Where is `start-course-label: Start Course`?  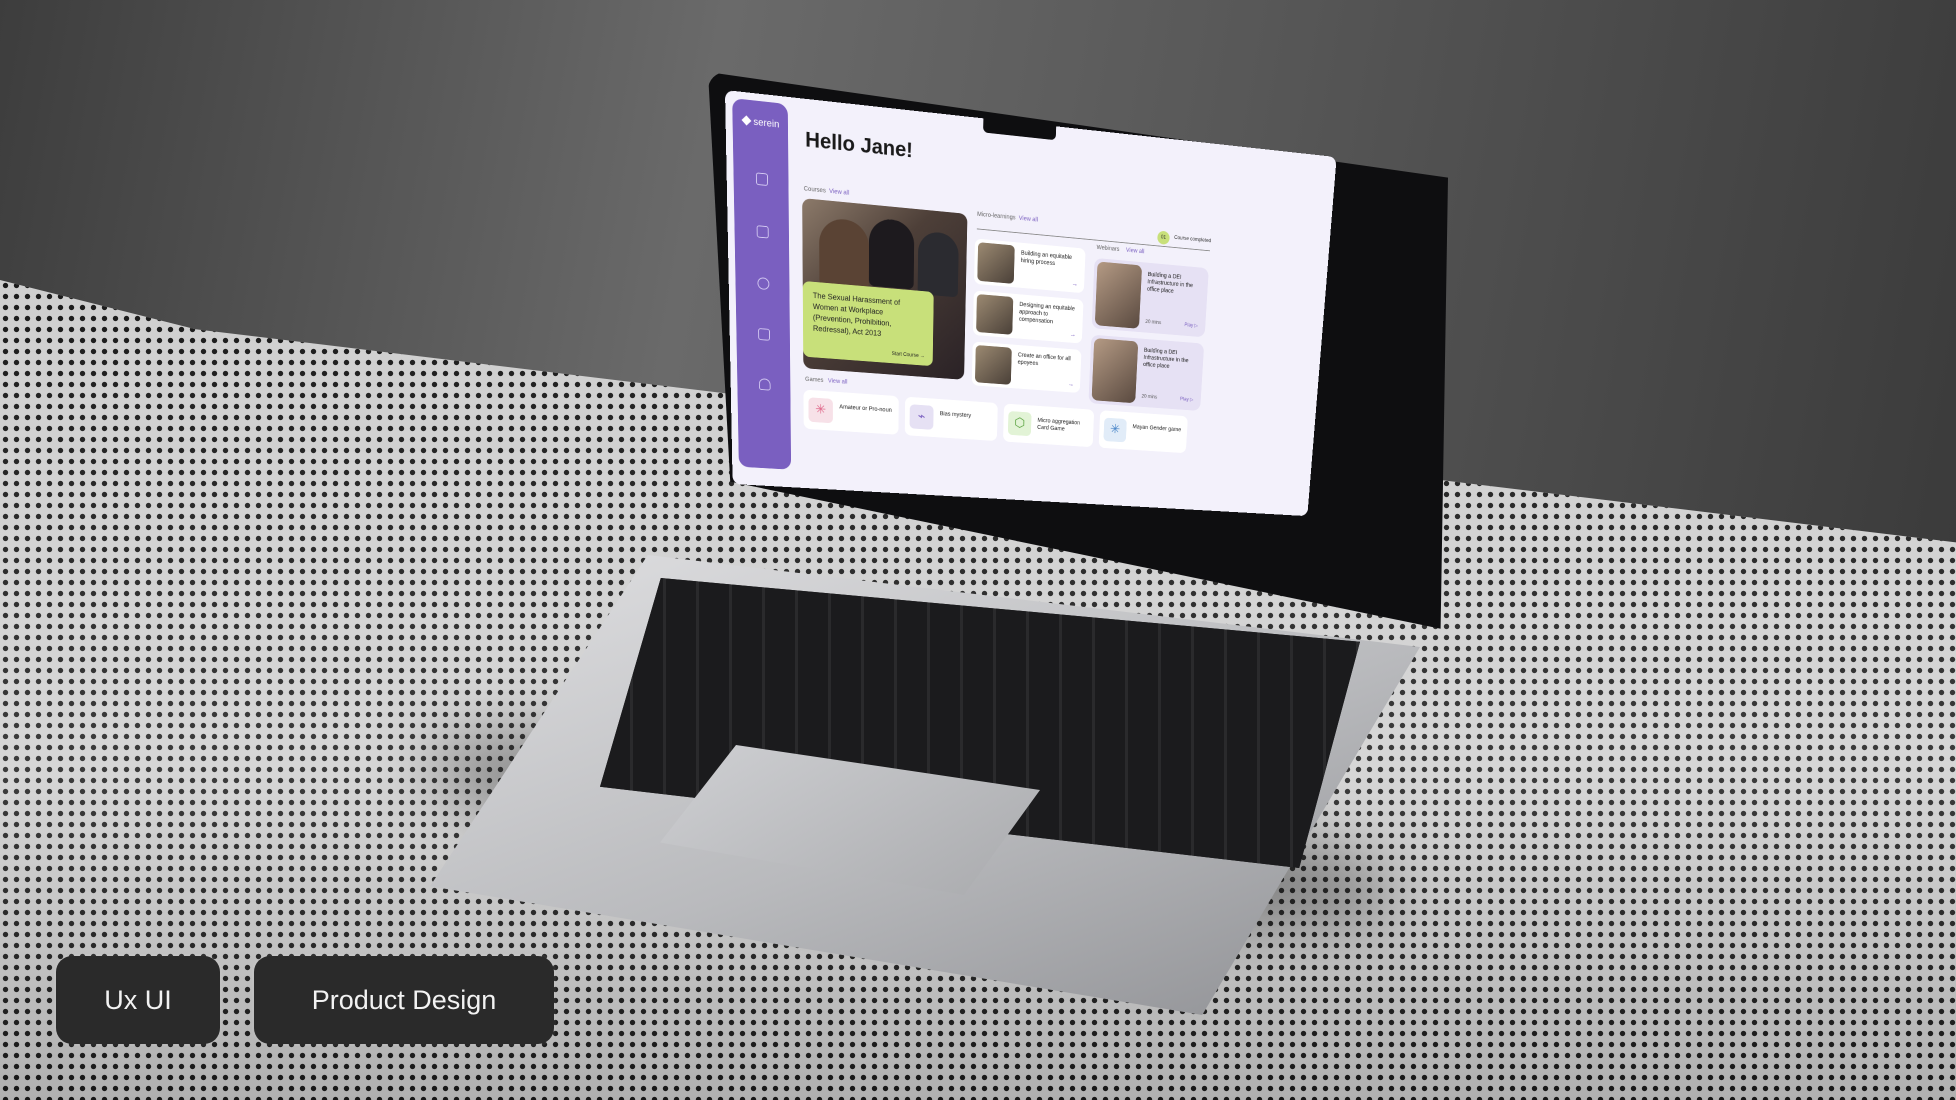
start-course-label: Start Course is located at coordinates (905, 355).